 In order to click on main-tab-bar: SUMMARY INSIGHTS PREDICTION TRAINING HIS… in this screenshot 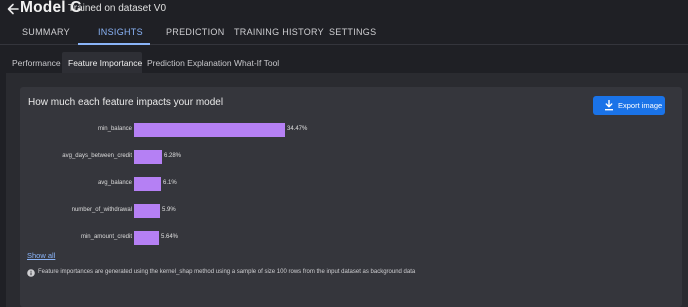, I will do `click(344, 33)`.